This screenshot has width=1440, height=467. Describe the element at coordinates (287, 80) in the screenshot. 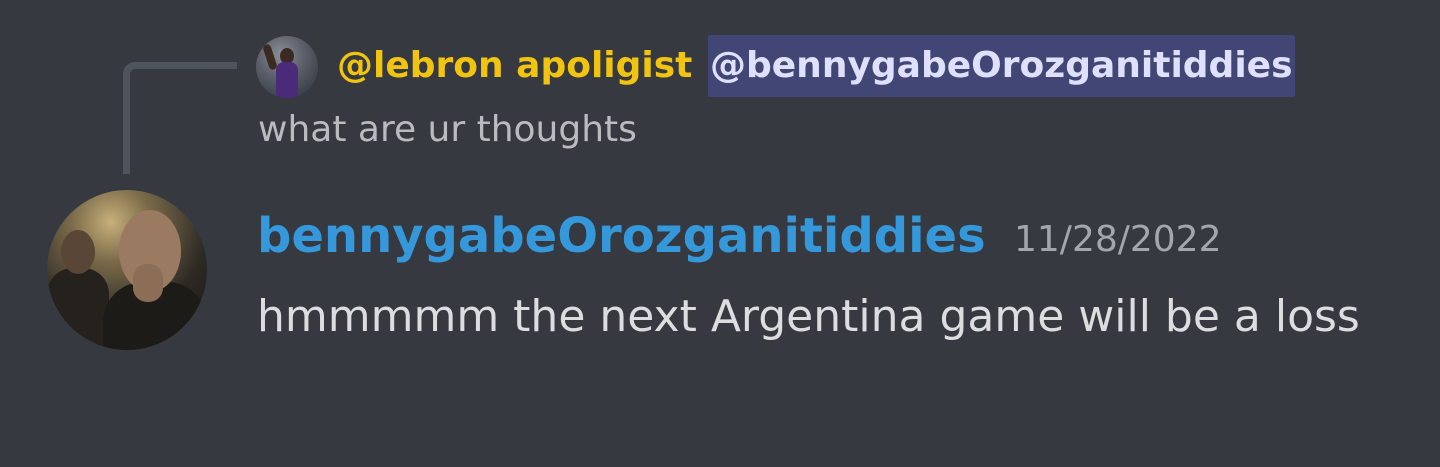

I see `avatar-figure-jersey` at that location.